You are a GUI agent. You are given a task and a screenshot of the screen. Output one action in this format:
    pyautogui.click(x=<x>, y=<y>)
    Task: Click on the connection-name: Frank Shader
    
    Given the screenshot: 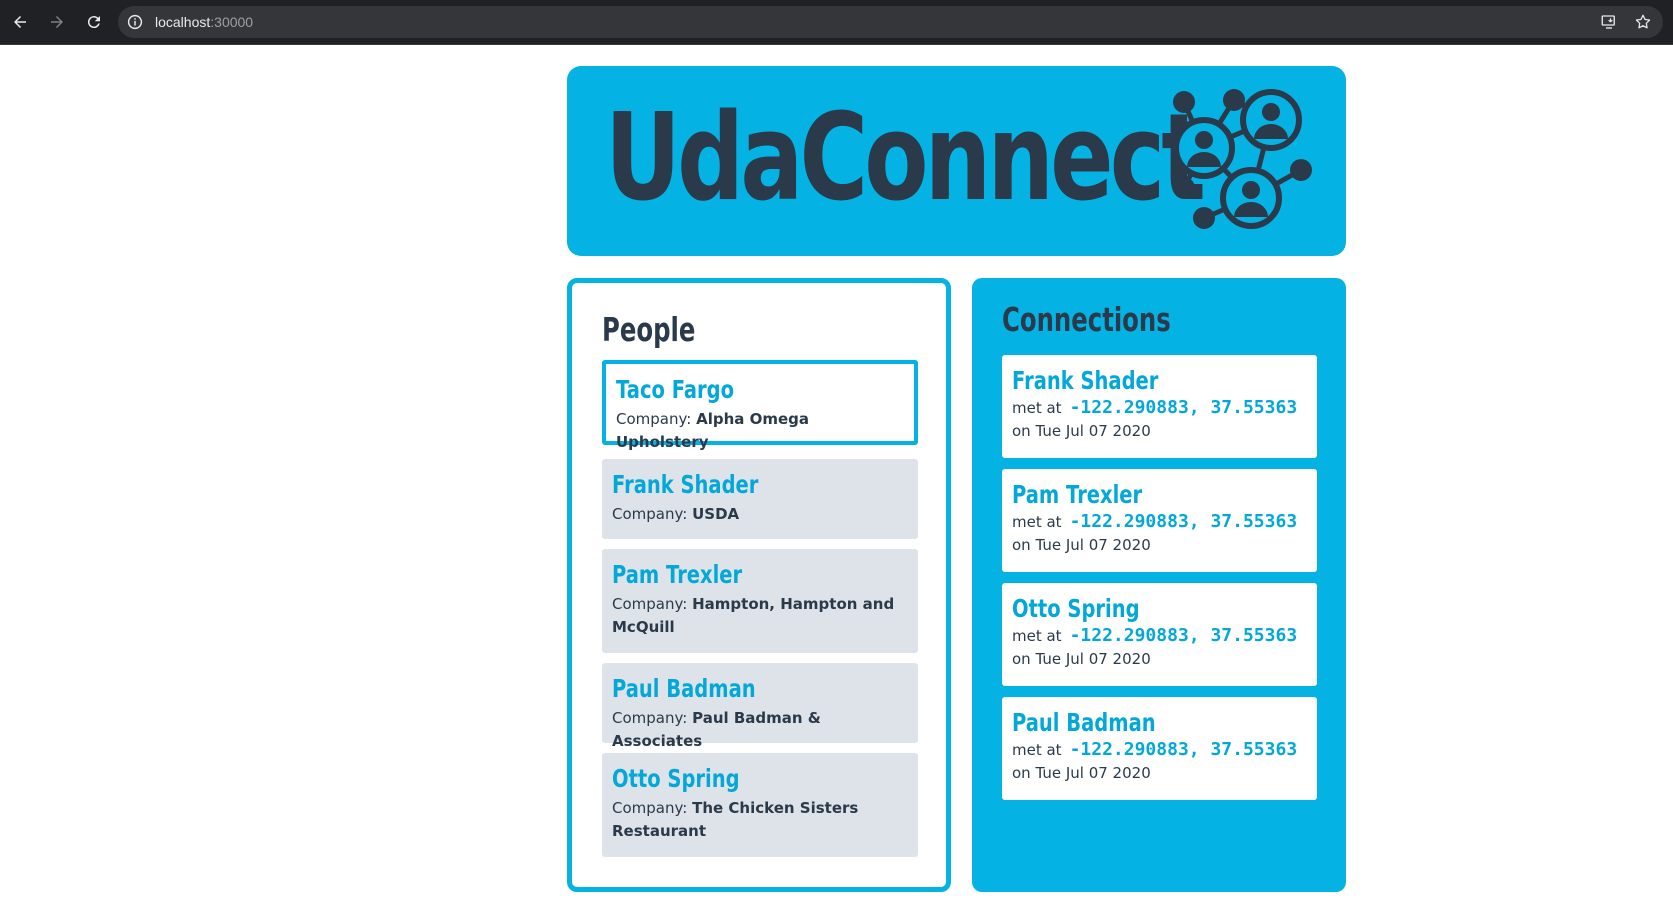 What is the action you would take?
    pyautogui.click(x=1085, y=380)
    